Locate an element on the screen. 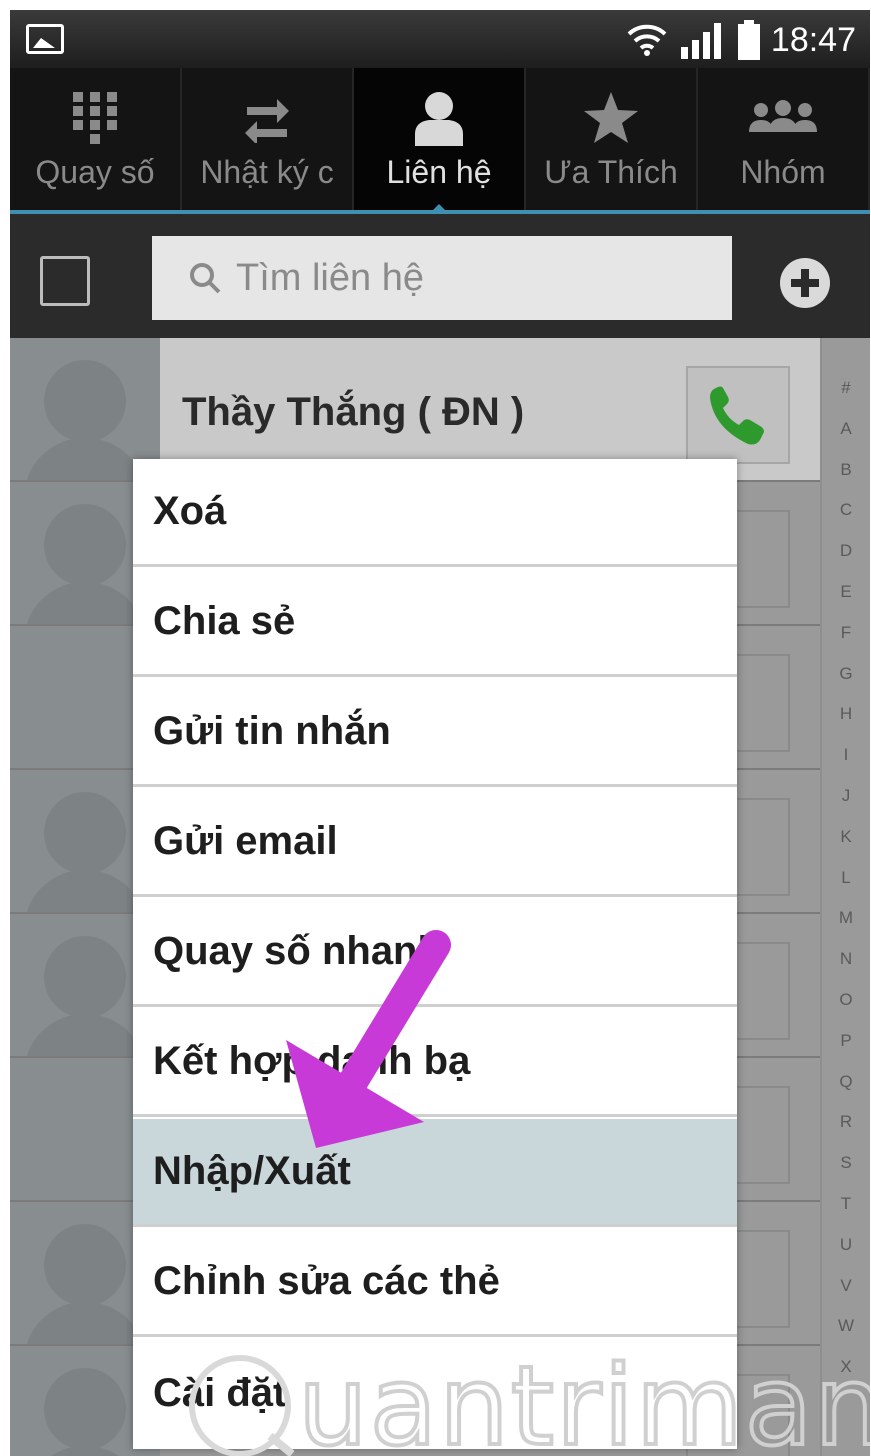 The image size is (871, 1456). star-icon is located at coordinates (611, 118).